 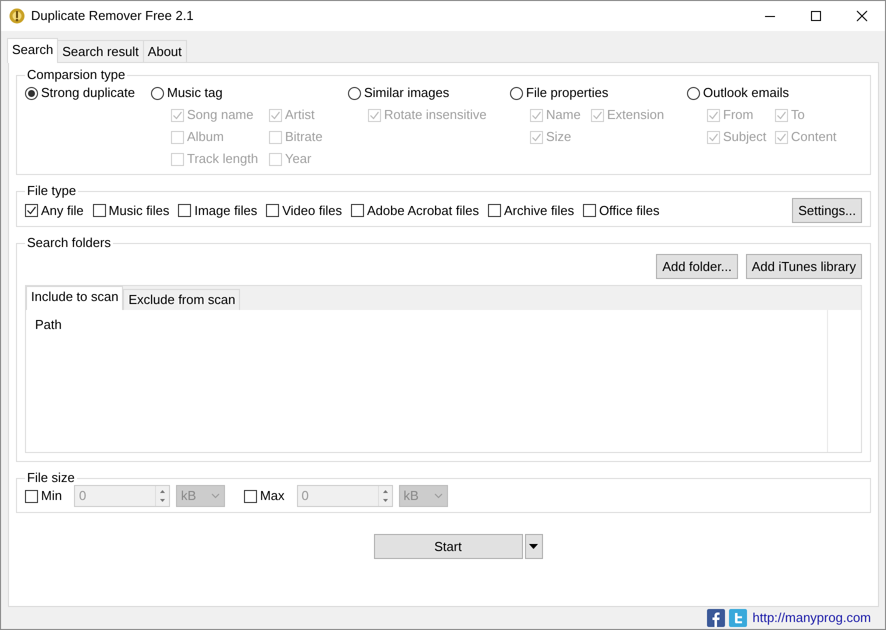 I want to click on checkbox-label: Image files, so click(x=226, y=211).